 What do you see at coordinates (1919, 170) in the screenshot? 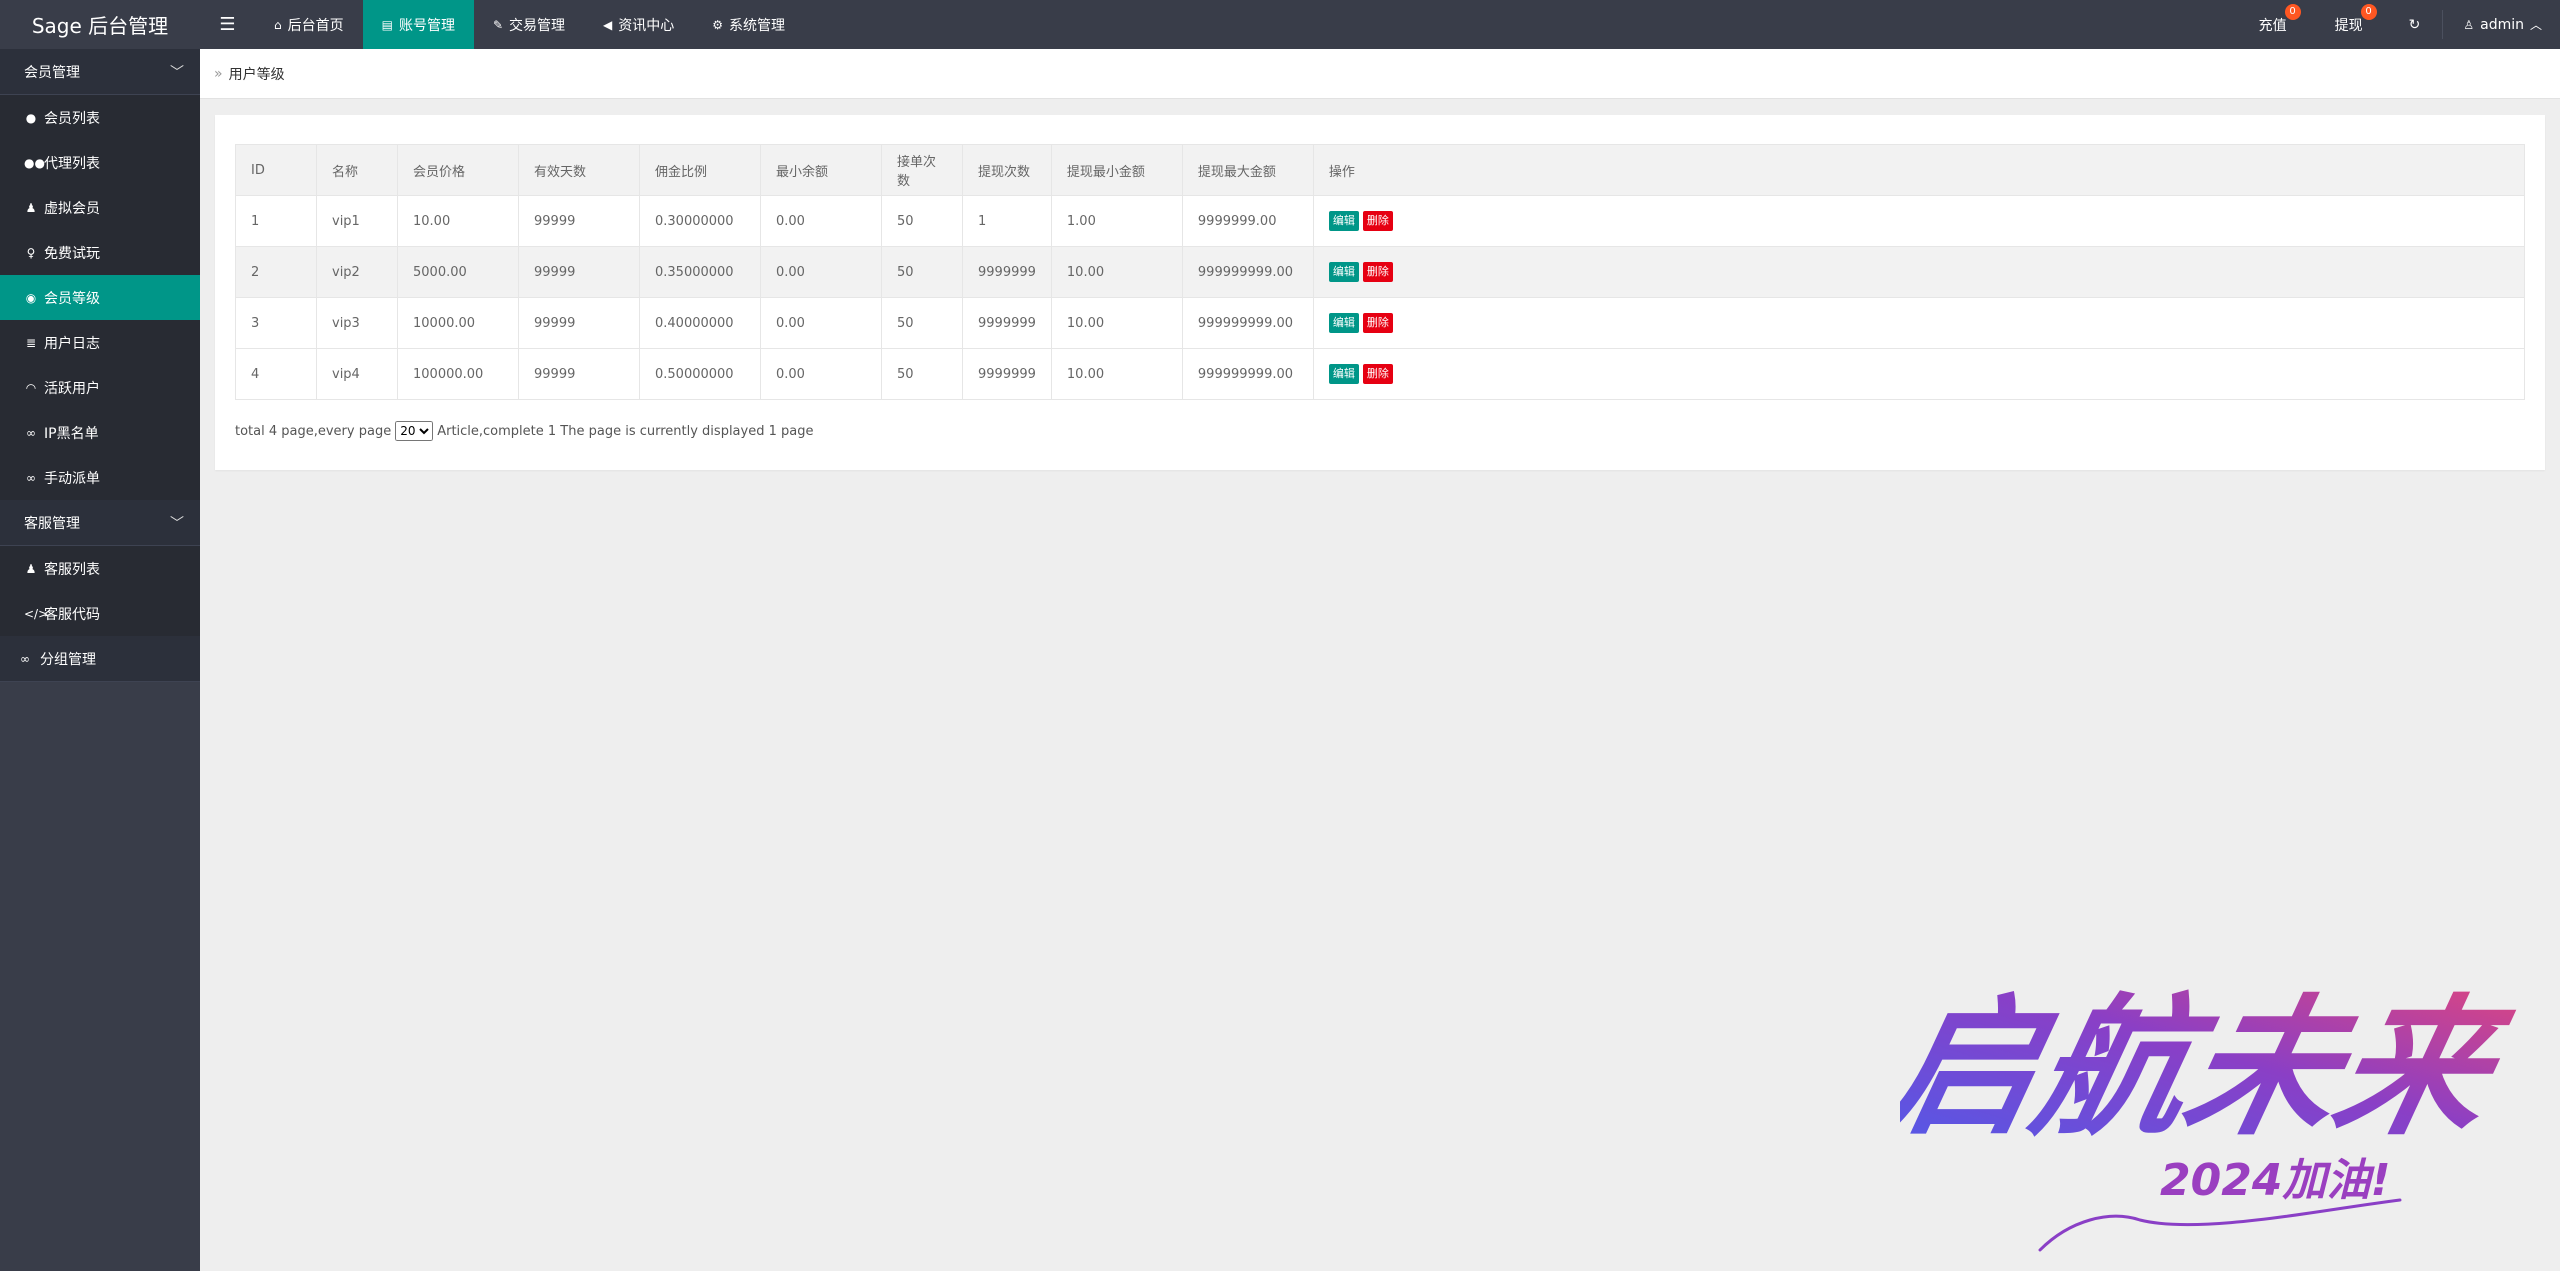
I see `column-header: 操作` at bounding box center [1919, 170].